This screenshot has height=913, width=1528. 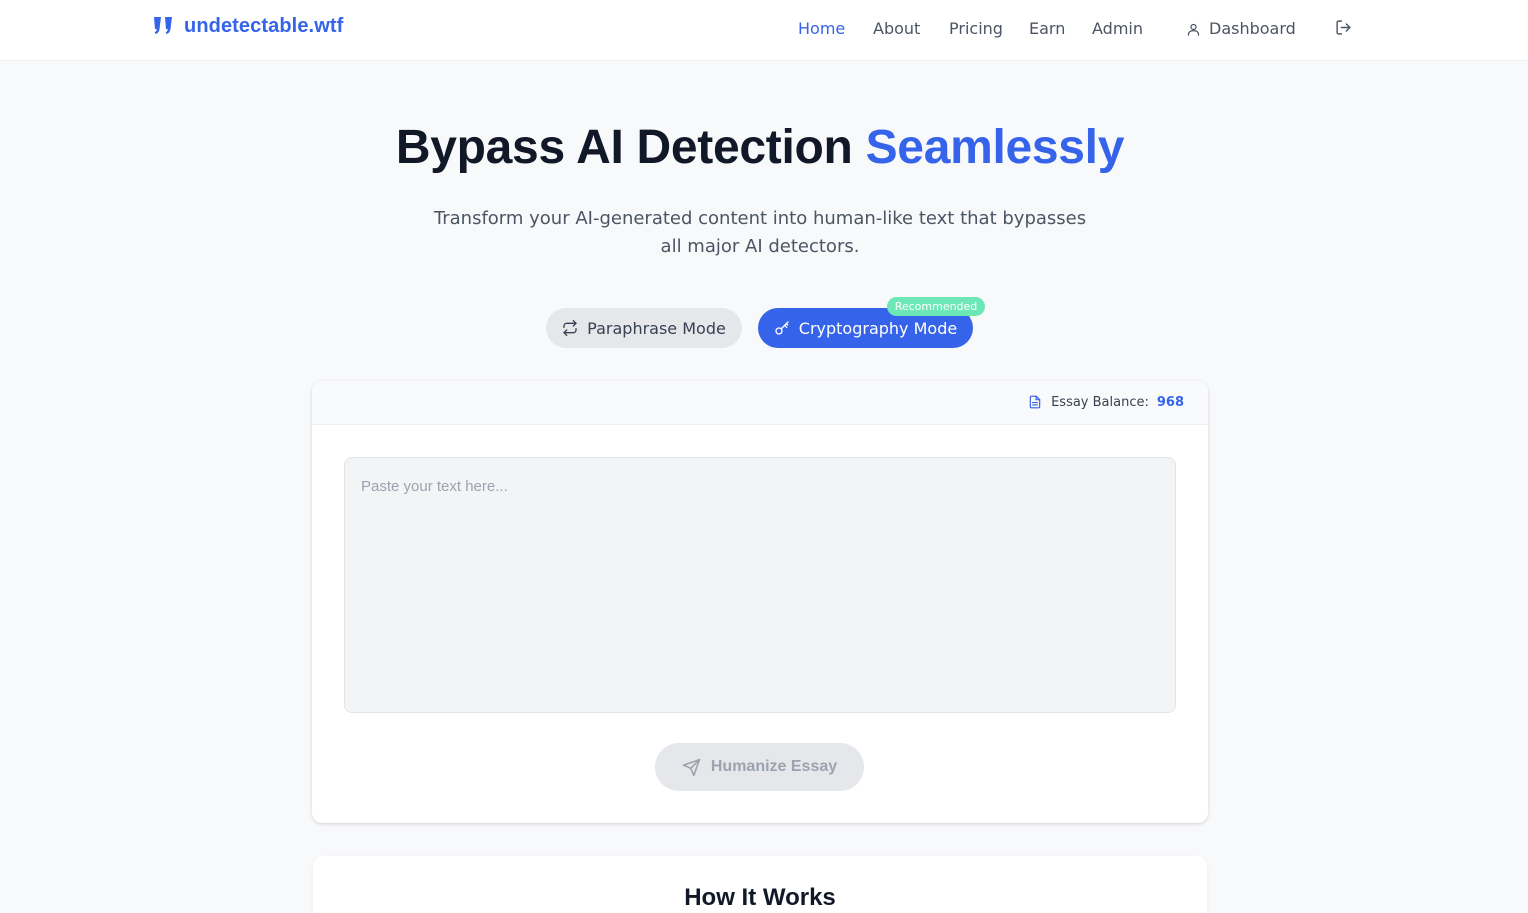 What do you see at coordinates (624, 147) in the screenshot?
I see `page-title-main: Bypass AI Detection` at bounding box center [624, 147].